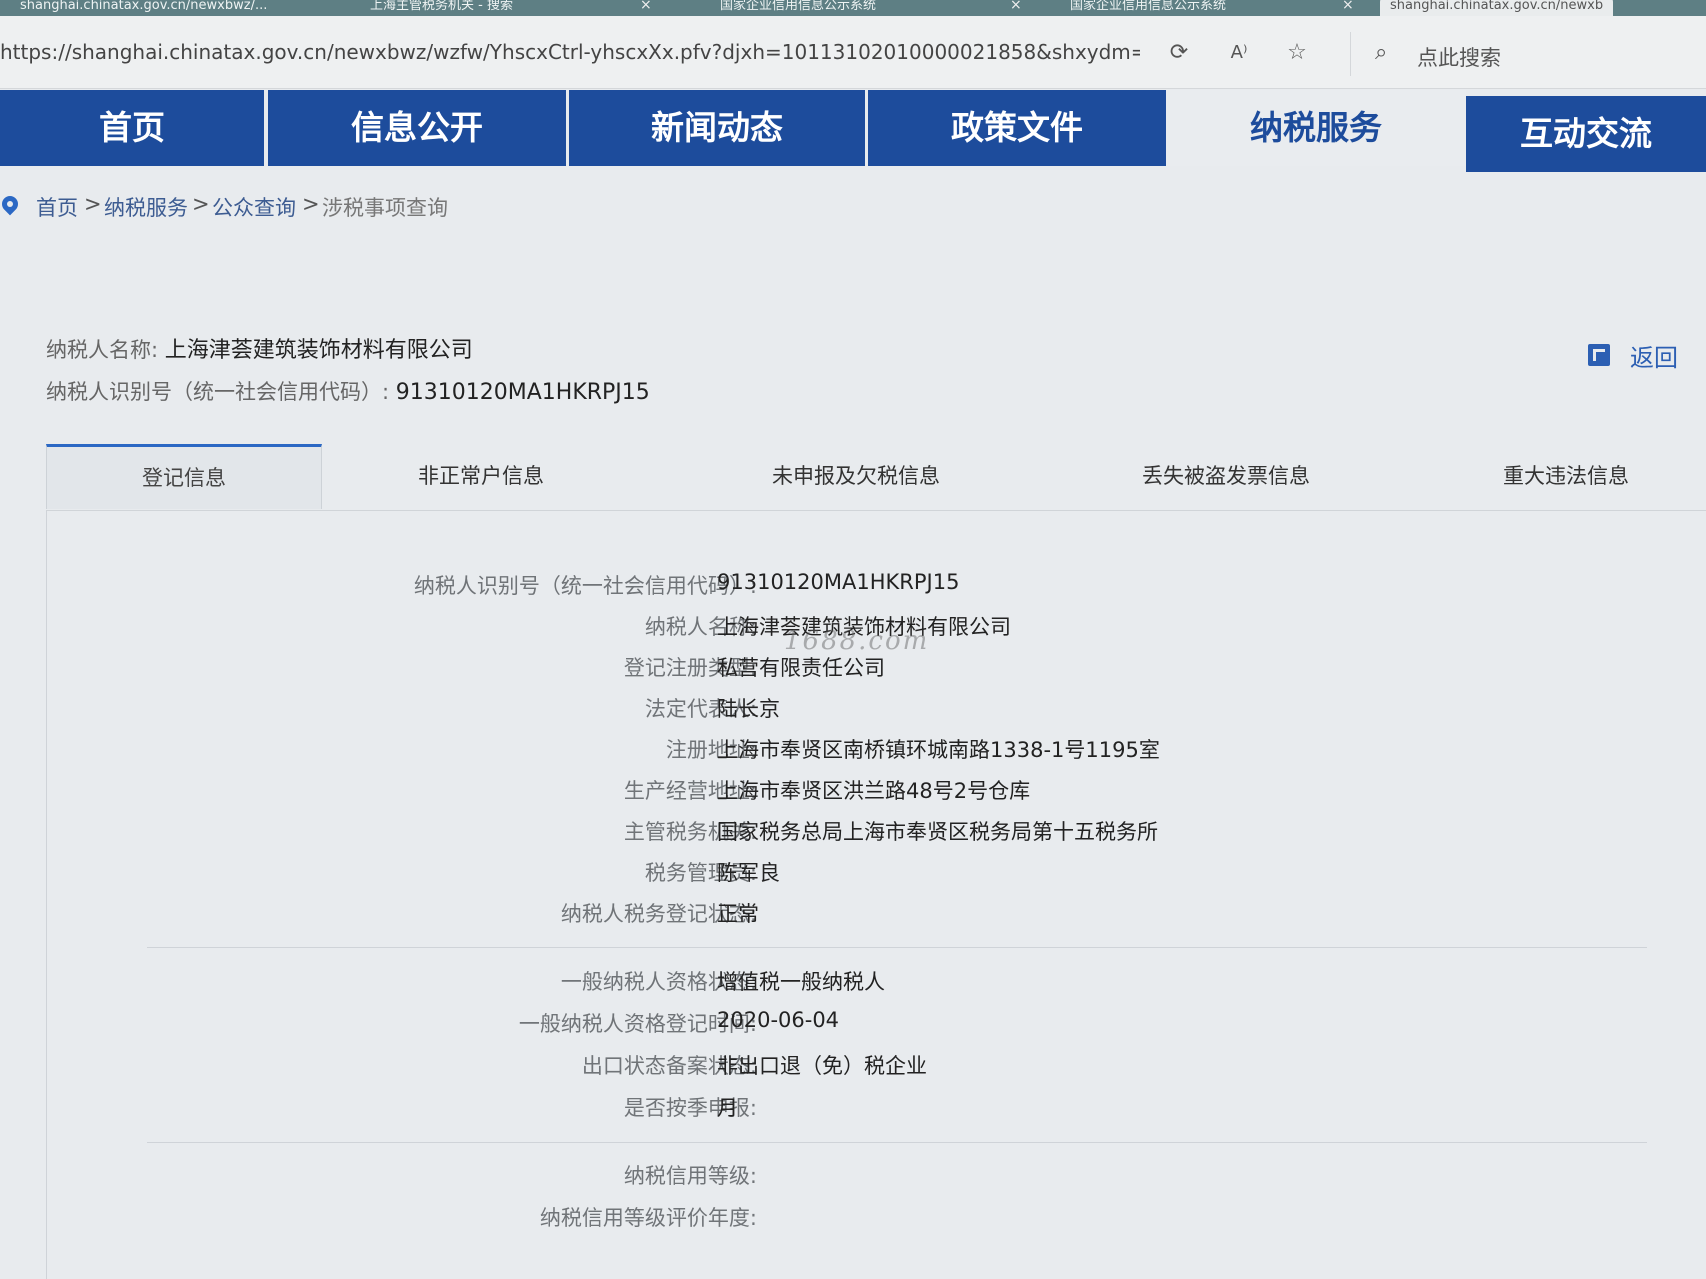 This screenshot has width=1706, height=1279. What do you see at coordinates (748, 709) in the screenshot?
I see `detail-value: 陆长京` at bounding box center [748, 709].